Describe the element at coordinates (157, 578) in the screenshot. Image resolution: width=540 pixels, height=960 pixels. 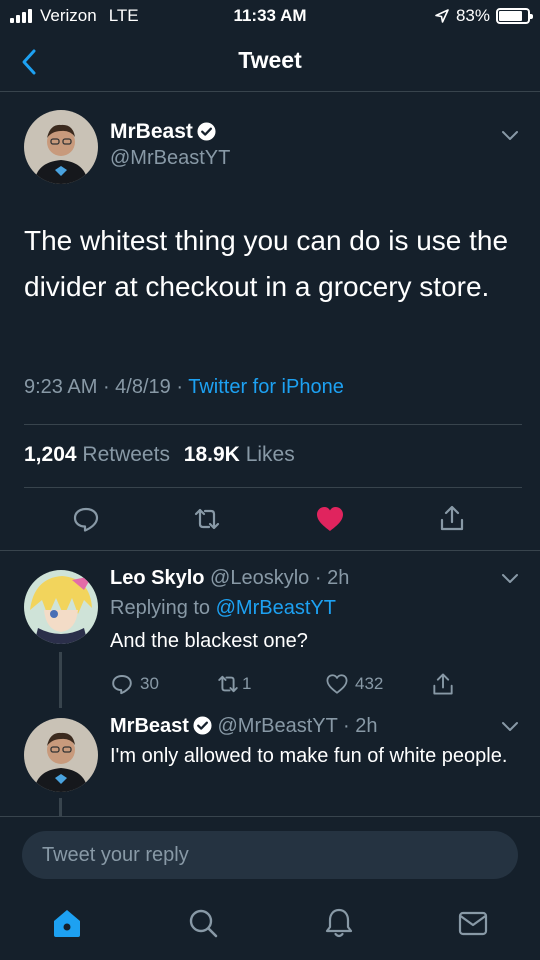
I see `reply-author-name: Leo Skylo` at that location.